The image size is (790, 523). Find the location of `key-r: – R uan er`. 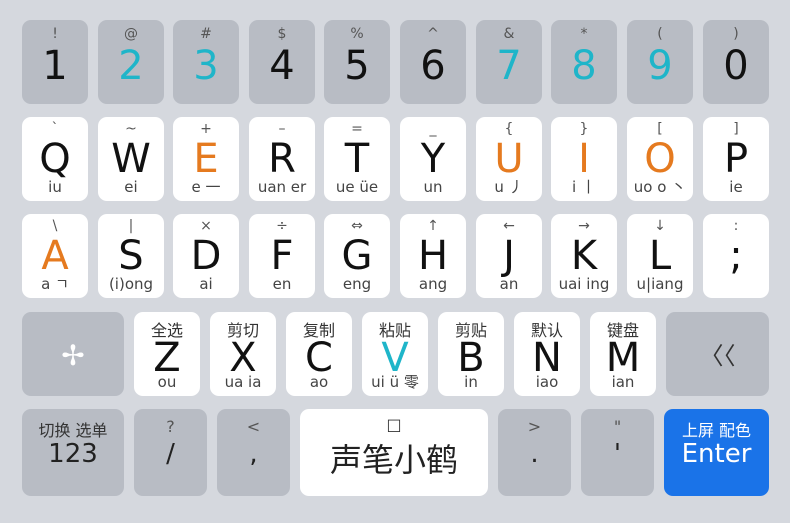

key-r: – R uan er is located at coordinates (282, 159).